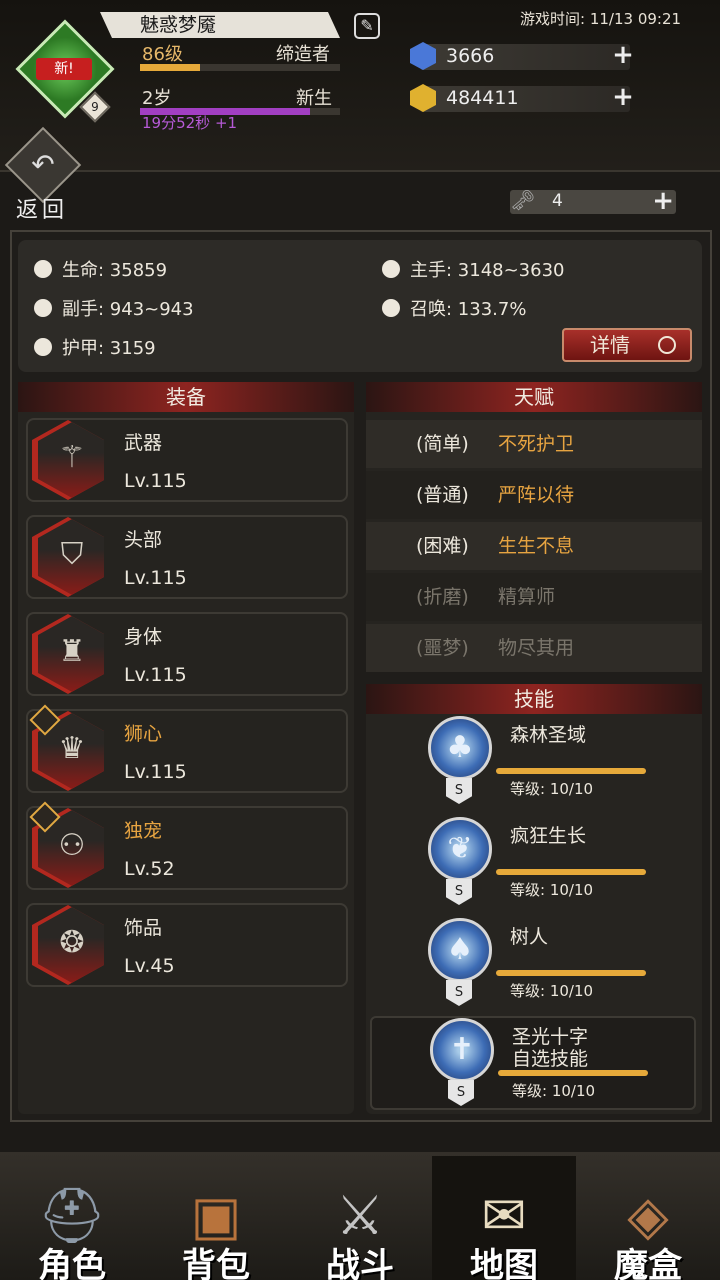 The height and width of the screenshot is (1280, 720). Describe the element at coordinates (162, 54) in the screenshot. I see `level-text: 86级` at that location.